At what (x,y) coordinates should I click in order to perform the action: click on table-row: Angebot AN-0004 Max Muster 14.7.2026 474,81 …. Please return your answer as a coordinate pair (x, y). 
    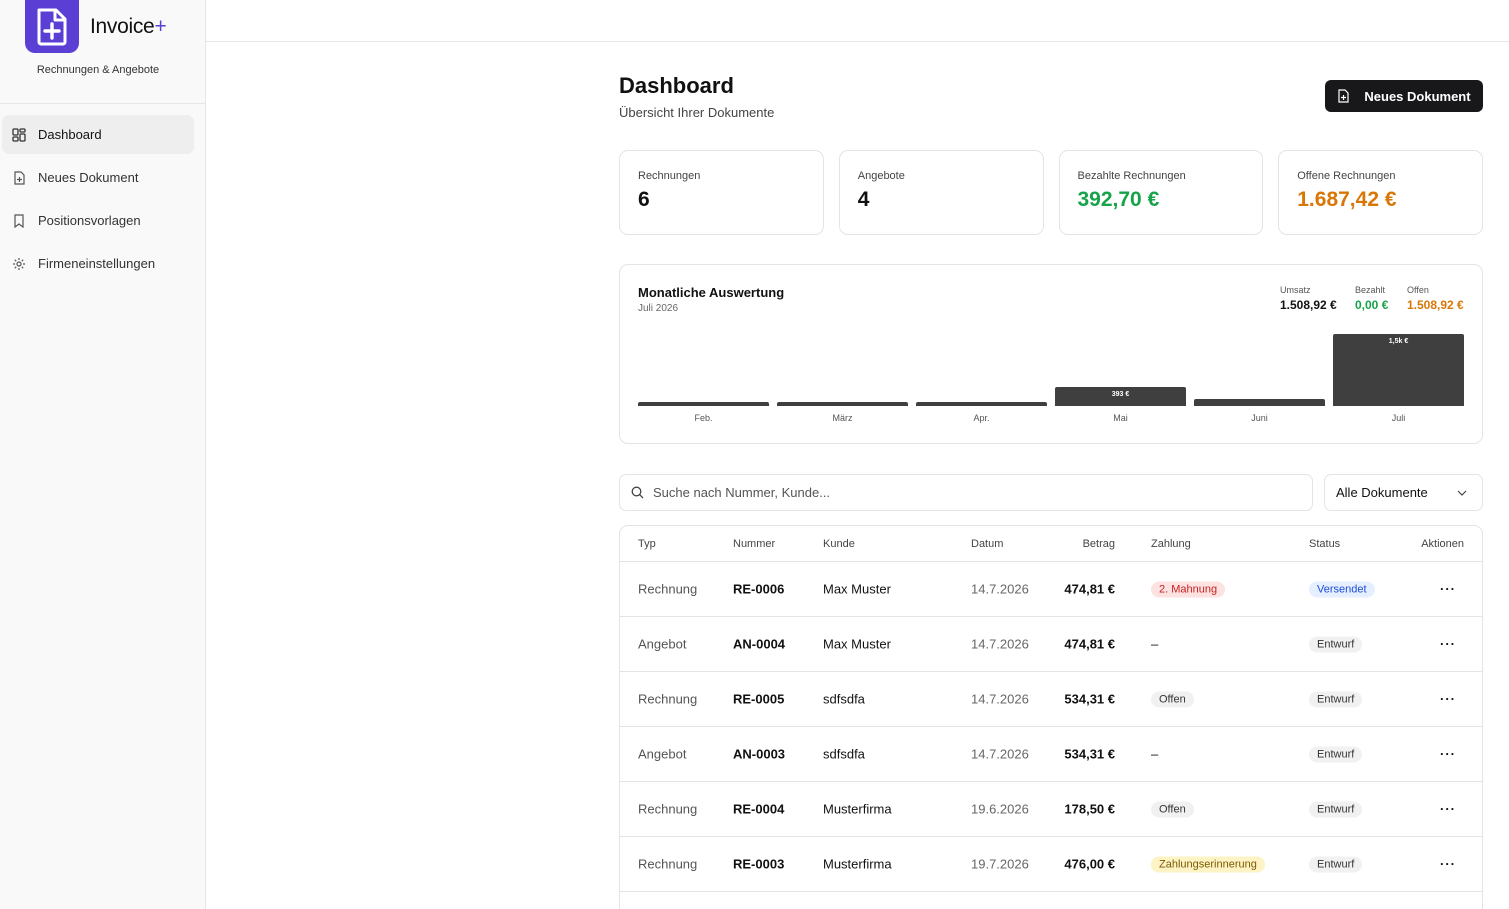
    Looking at the image, I should click on (1051, 644).